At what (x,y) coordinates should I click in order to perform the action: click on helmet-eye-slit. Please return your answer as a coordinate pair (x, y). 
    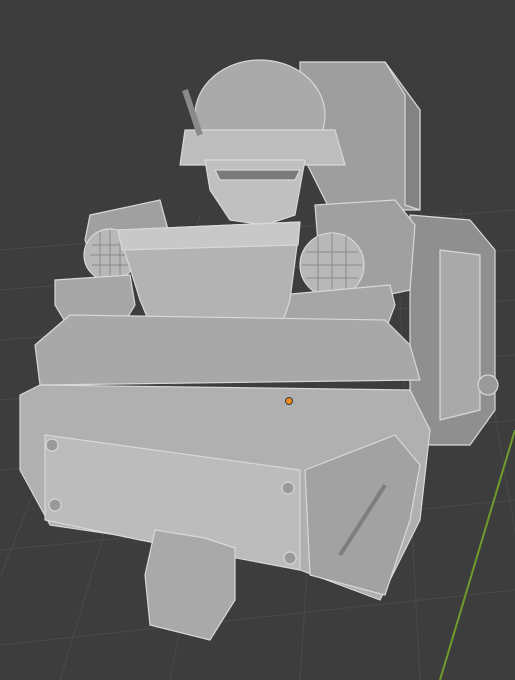
    Looking at the image, I should click on (257, 175).